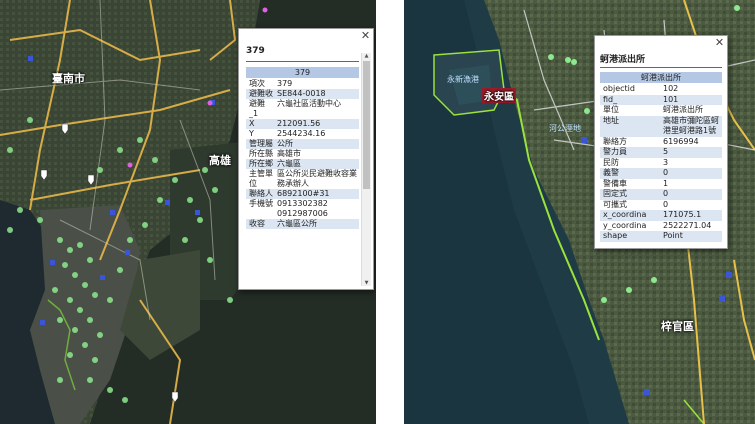 Image resolution: width=755 pixels, height=424 pixels. What do you see at coordinates (255, 51) in the screenshot?
I see `popup-title: 379` at bounding box center [255, 51].